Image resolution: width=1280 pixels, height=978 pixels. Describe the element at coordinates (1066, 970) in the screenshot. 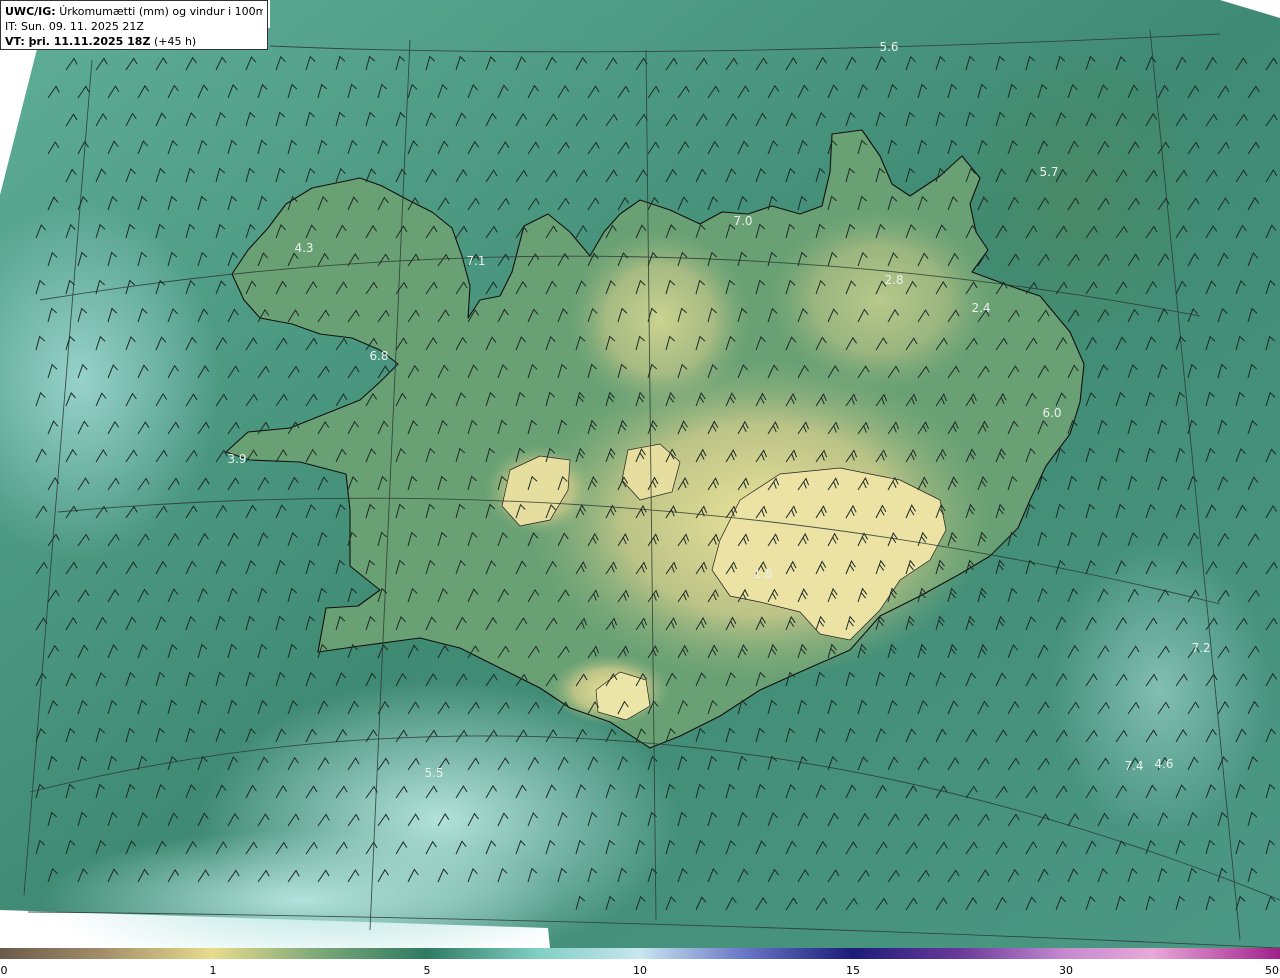

I see `colorbar-tick: 30` at that location.